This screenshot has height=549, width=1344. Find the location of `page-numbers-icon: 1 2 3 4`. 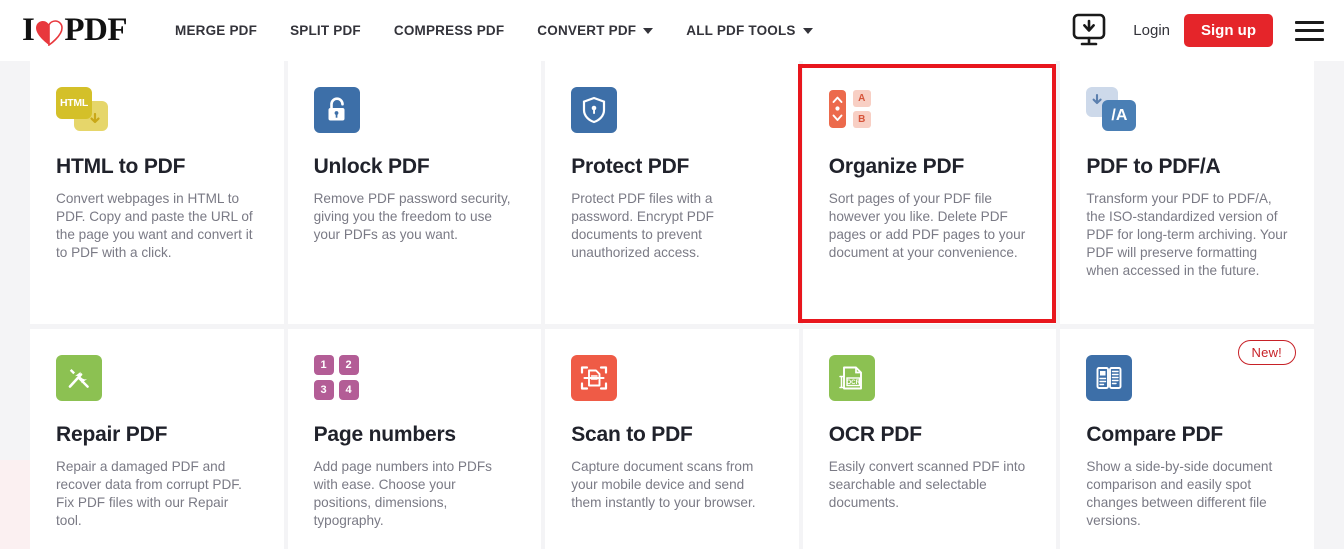

page-numbers-icon: 1 2 3 4 is located at coordinates (414, 383).